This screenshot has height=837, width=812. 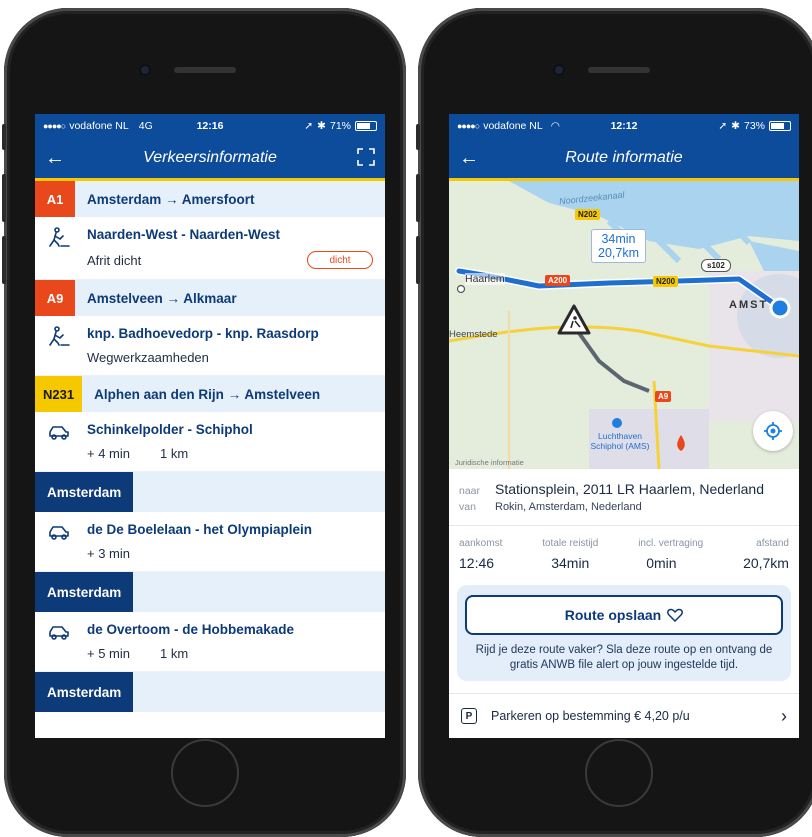 I want to click on page-title: Route informatie, so click(x=624, y=157).